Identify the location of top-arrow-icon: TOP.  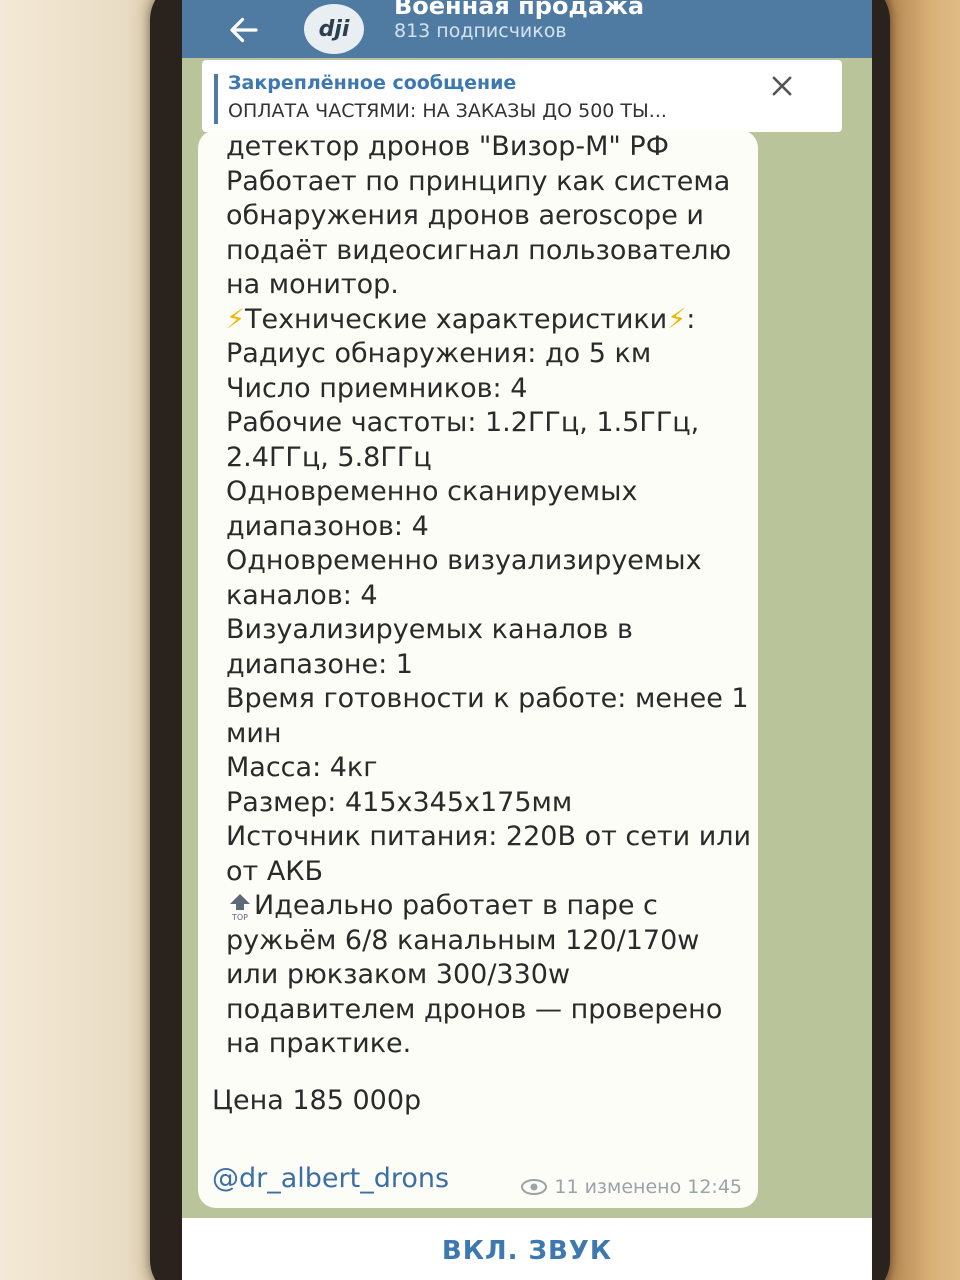
(240, 907).